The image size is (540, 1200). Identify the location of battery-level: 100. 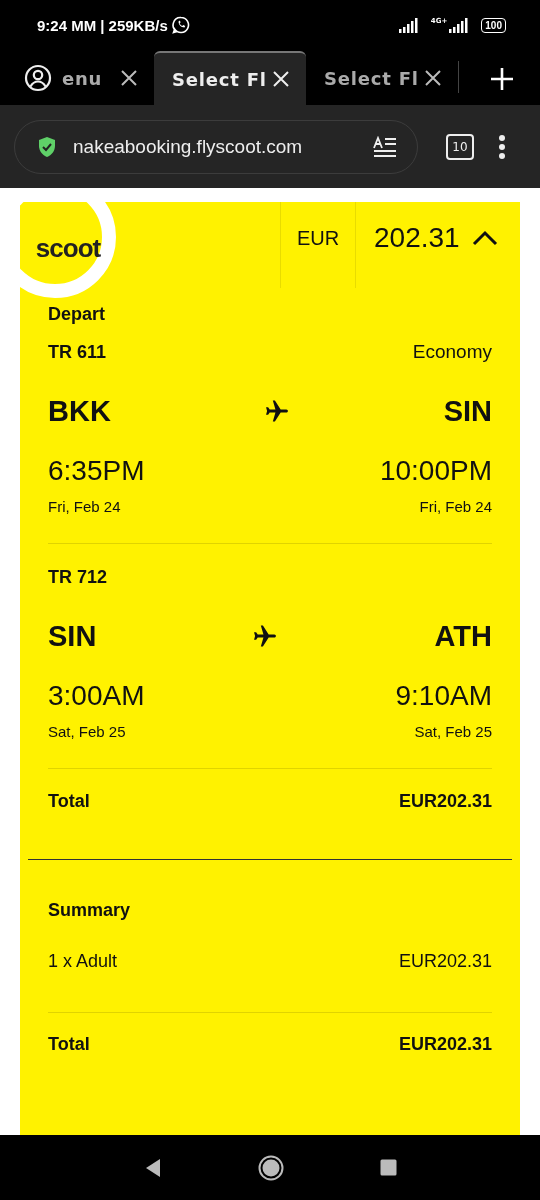
(493, 25).